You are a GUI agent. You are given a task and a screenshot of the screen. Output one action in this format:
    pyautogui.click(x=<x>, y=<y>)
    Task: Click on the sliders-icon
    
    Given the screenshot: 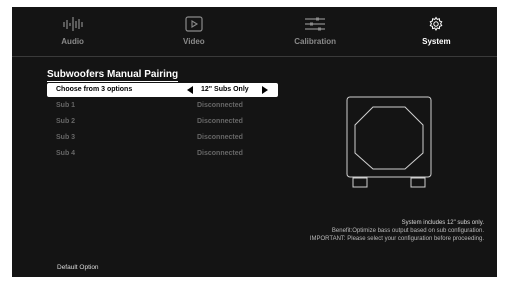 What is the action you would take?
    pyautogui.click(x=315, y=24)
    